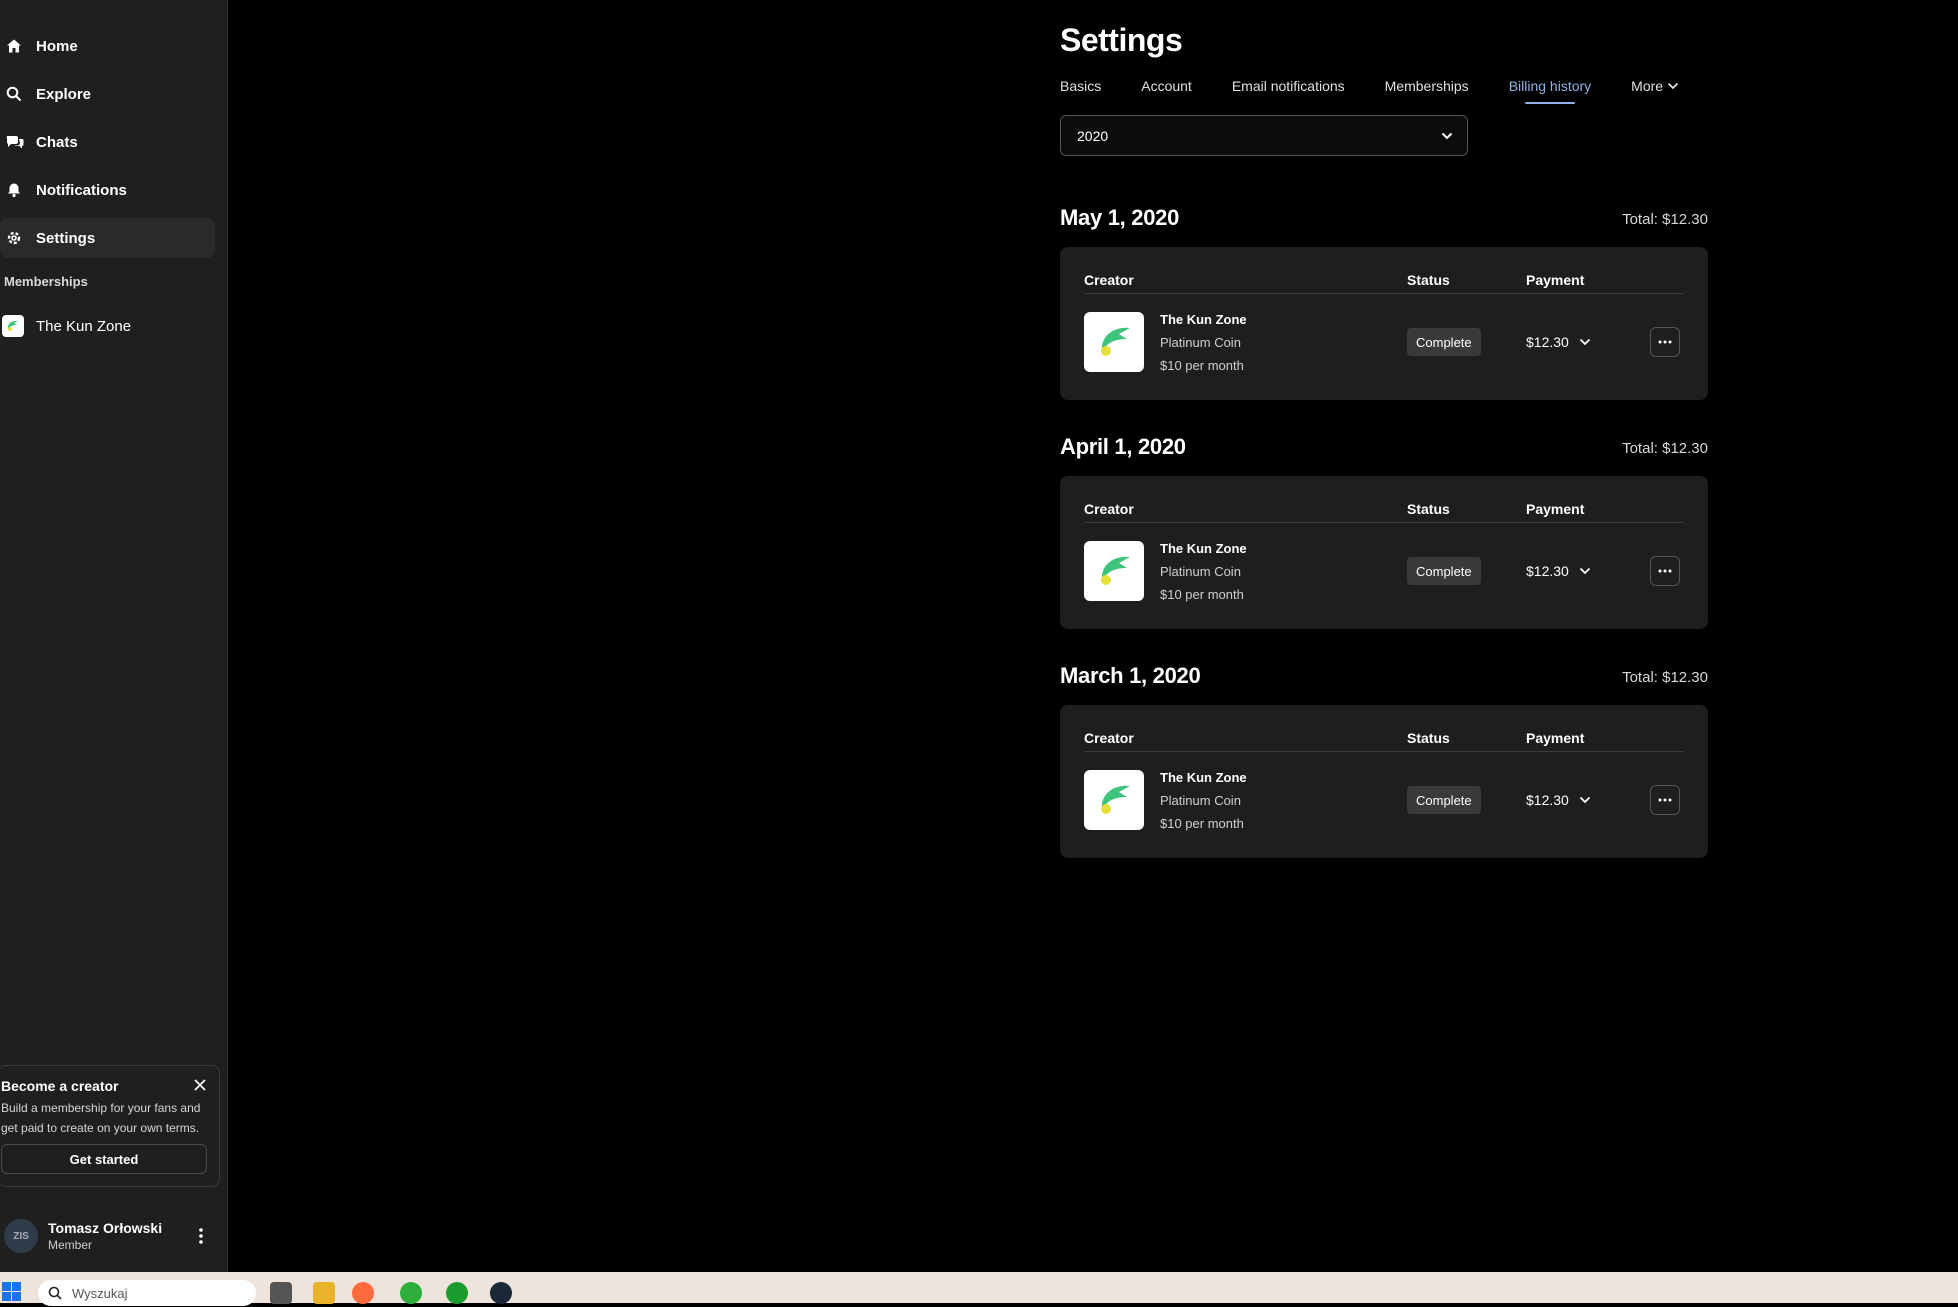  I want to click on taskbar-search-placeholder: Wyszukaj, so click(100, 1293).